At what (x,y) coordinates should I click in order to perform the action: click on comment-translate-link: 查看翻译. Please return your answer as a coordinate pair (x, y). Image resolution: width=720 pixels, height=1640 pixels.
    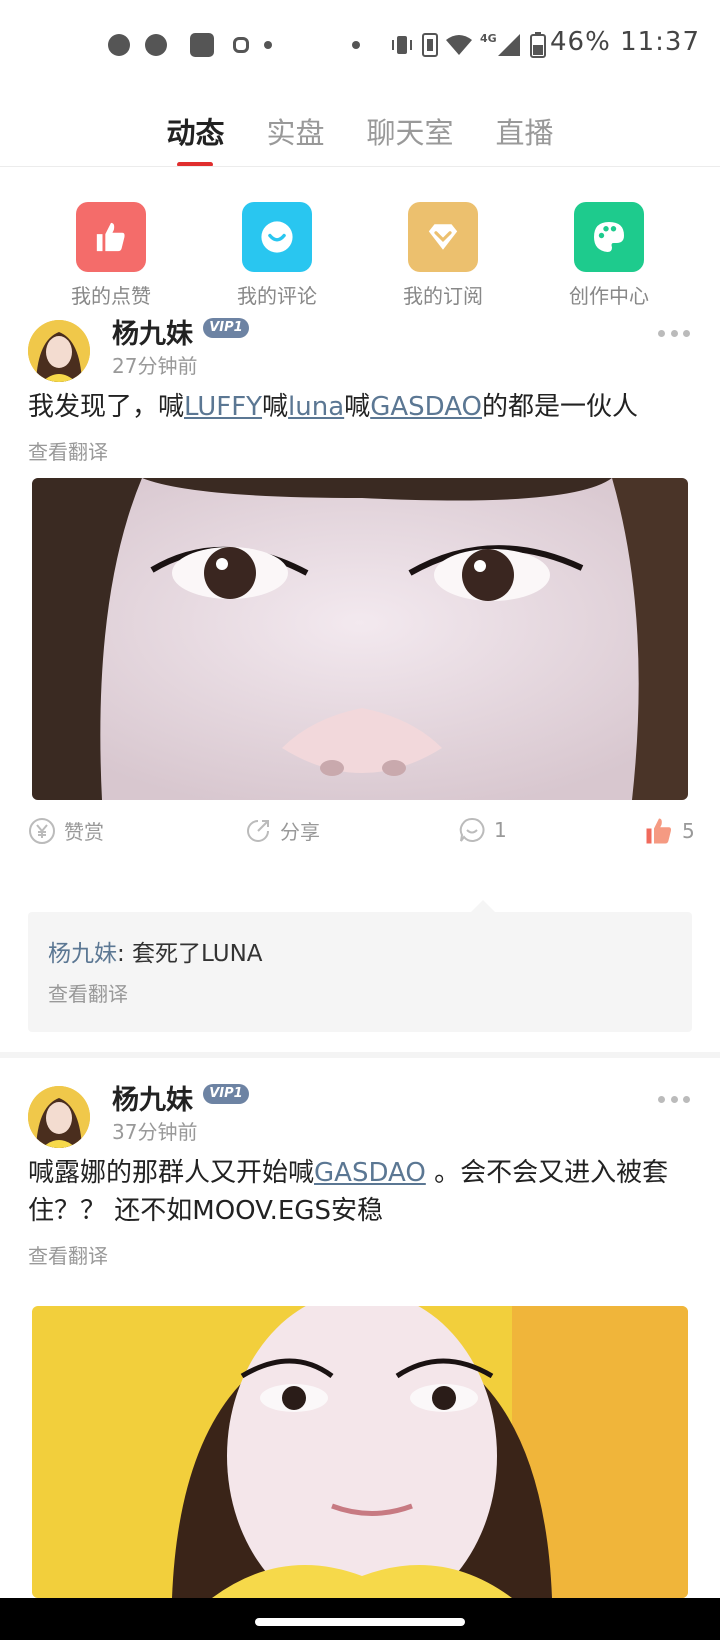
    Looking at the image, I should click on (88, 992).